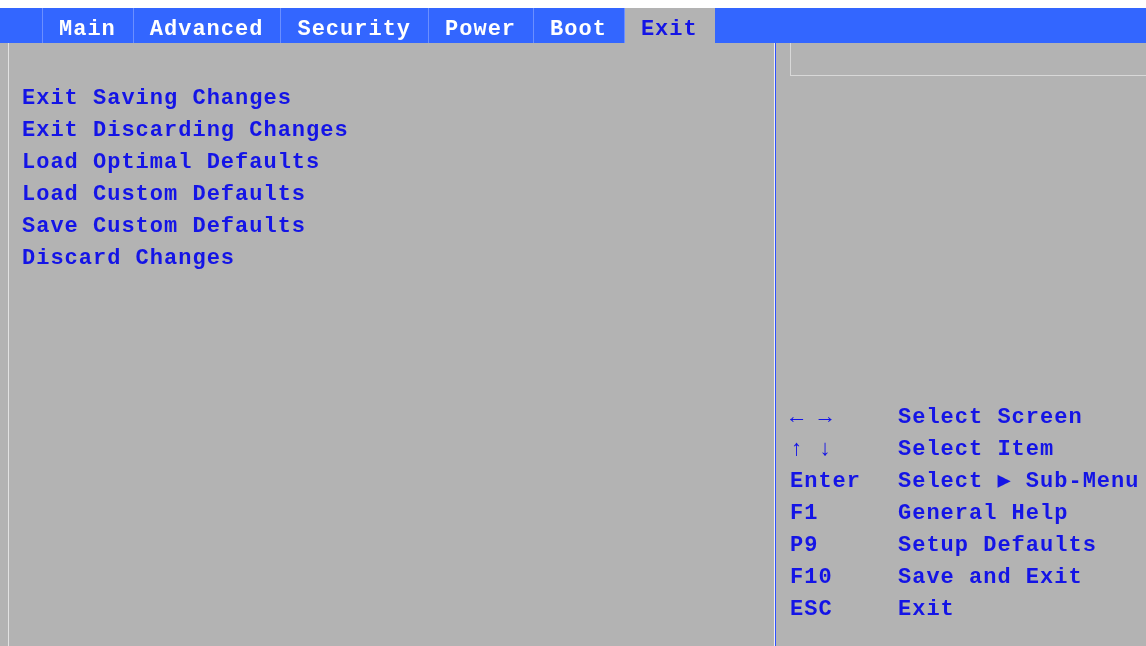  Describe the element at coordinates (812, 610) in the screenshot. I see `key-label: ESC` at that location.